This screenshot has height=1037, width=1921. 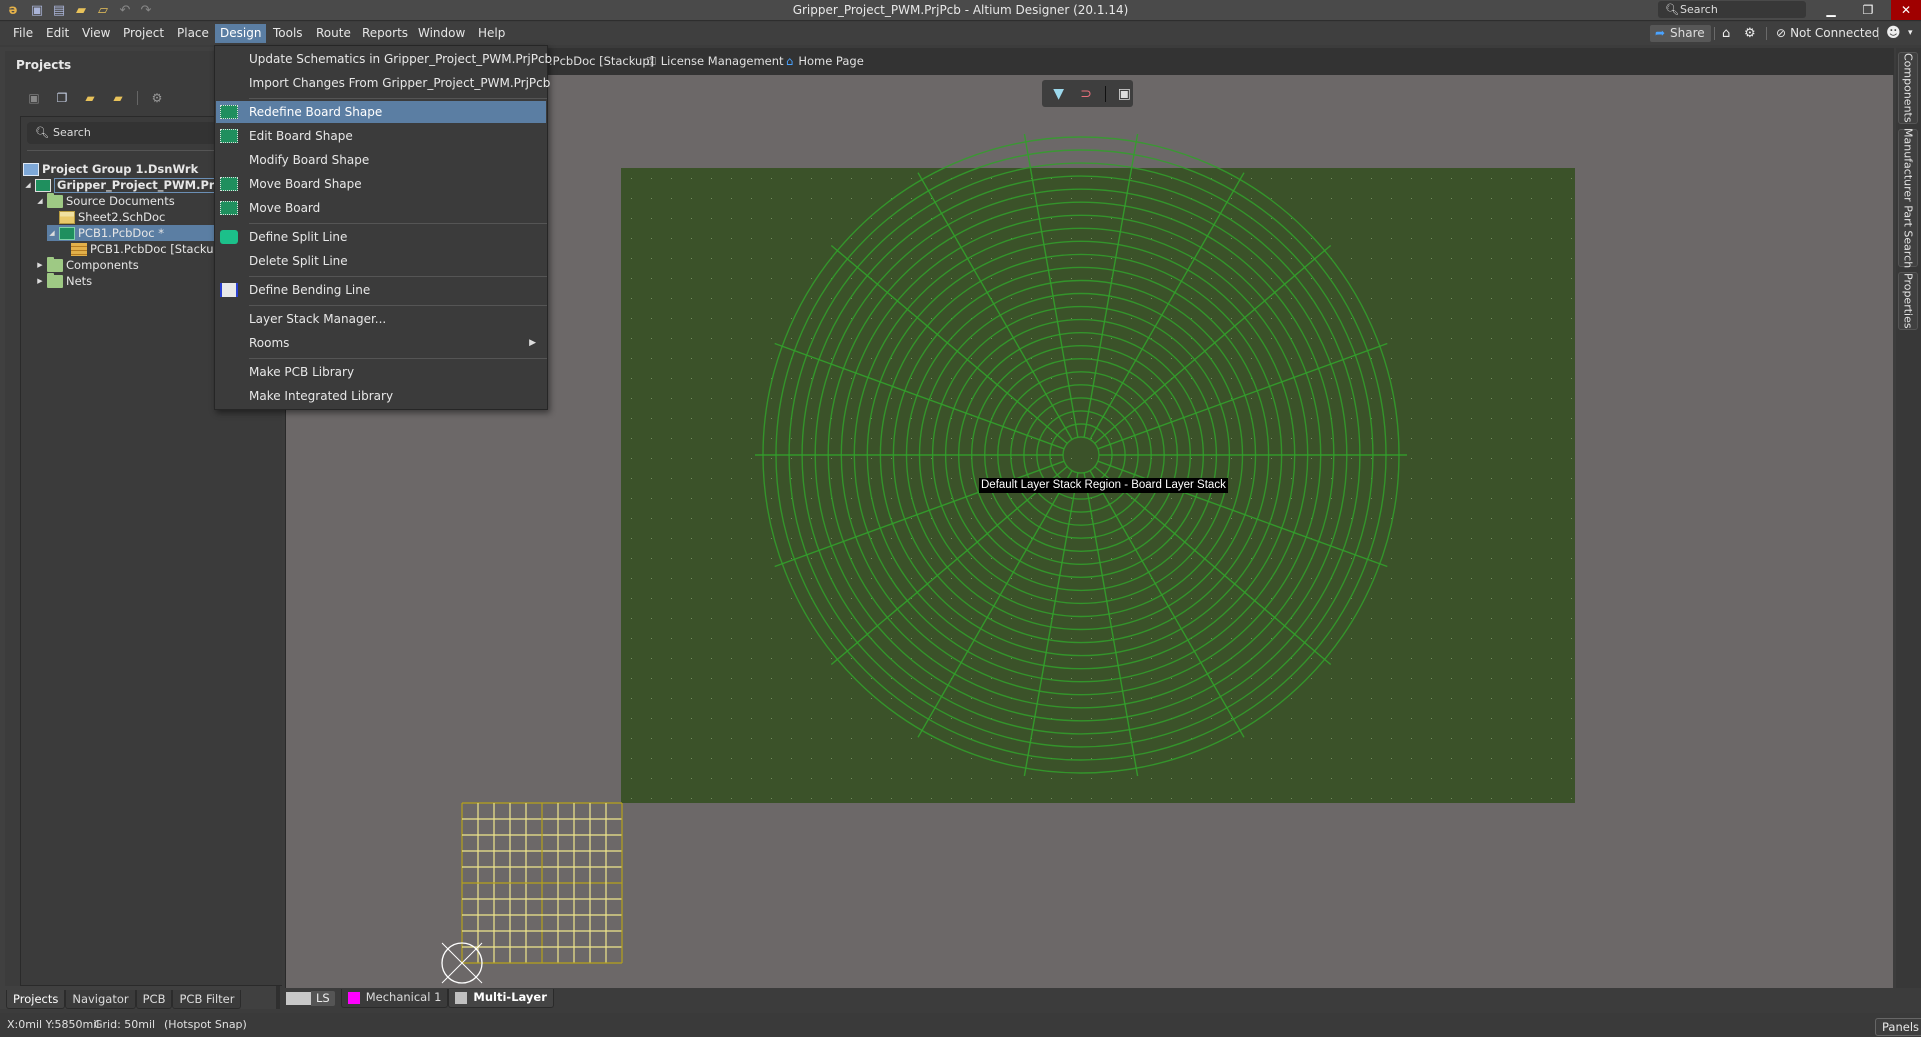 I want to click on menu-item-make-integrated-library: Make Integrated Library, so click(x=381, y=396).